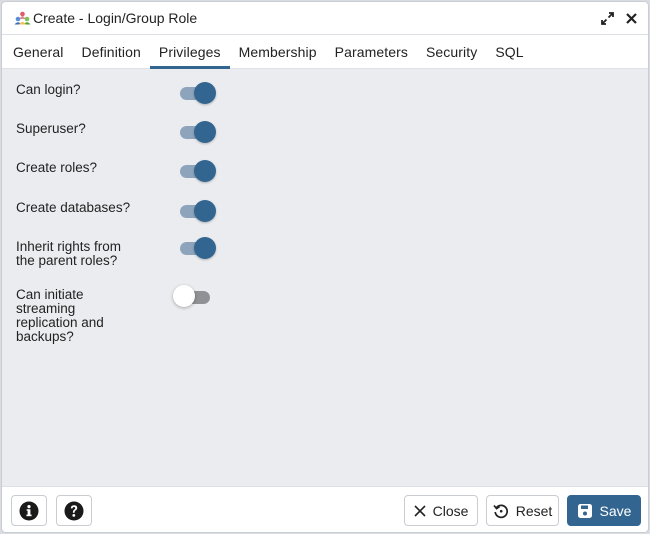 The width and height of the screenshot is (650, 534). What do you see at coordinates (371, 51) in the screenshot?
I see `tab-parameters: Parameters` at bounding box center [371, 51].